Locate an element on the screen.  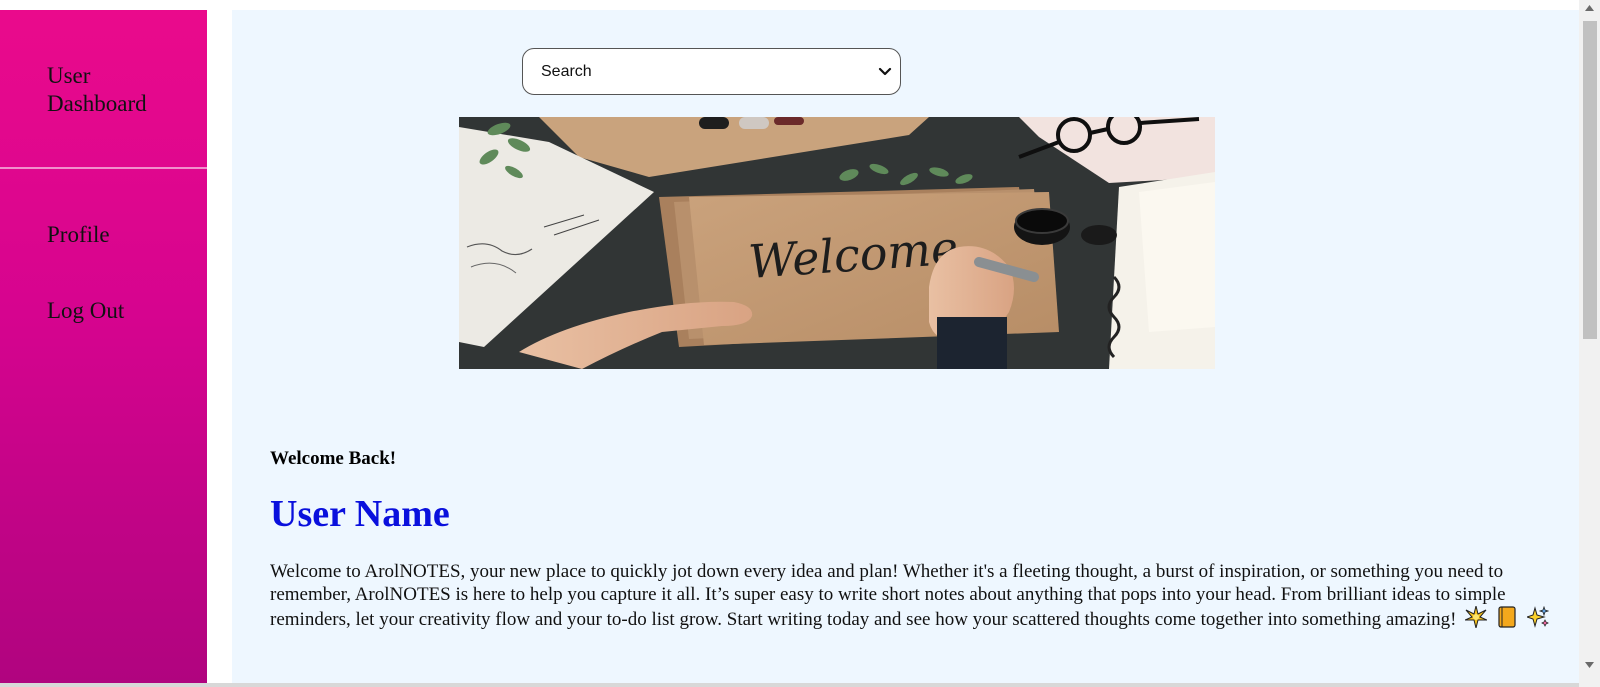
notebook-icon is located at coordinates (1507, 617).